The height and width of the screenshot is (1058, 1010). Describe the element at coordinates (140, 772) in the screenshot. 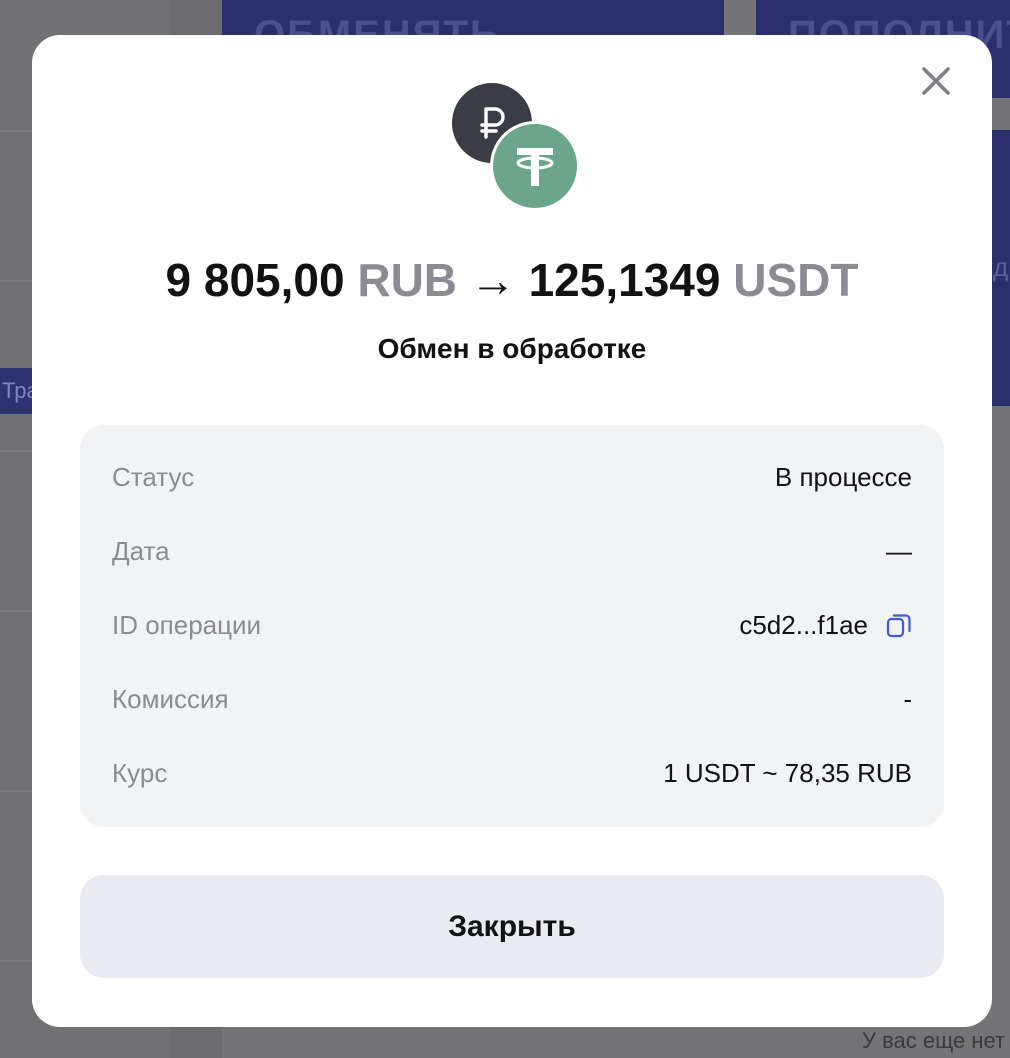

I see `detail-label: Курс` at that location.